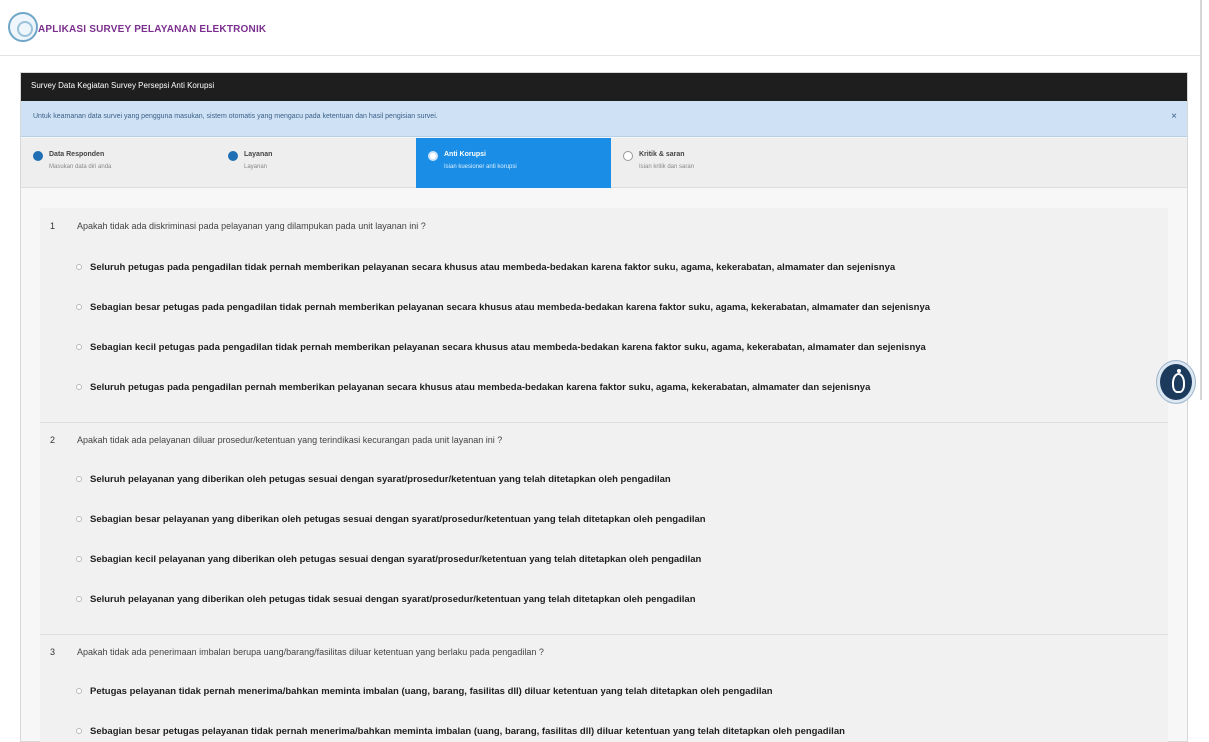  What do you see at coordinates (258, 154) in the screenshot?
I see `step-title: Layanan` at bounding box center [258, 154].